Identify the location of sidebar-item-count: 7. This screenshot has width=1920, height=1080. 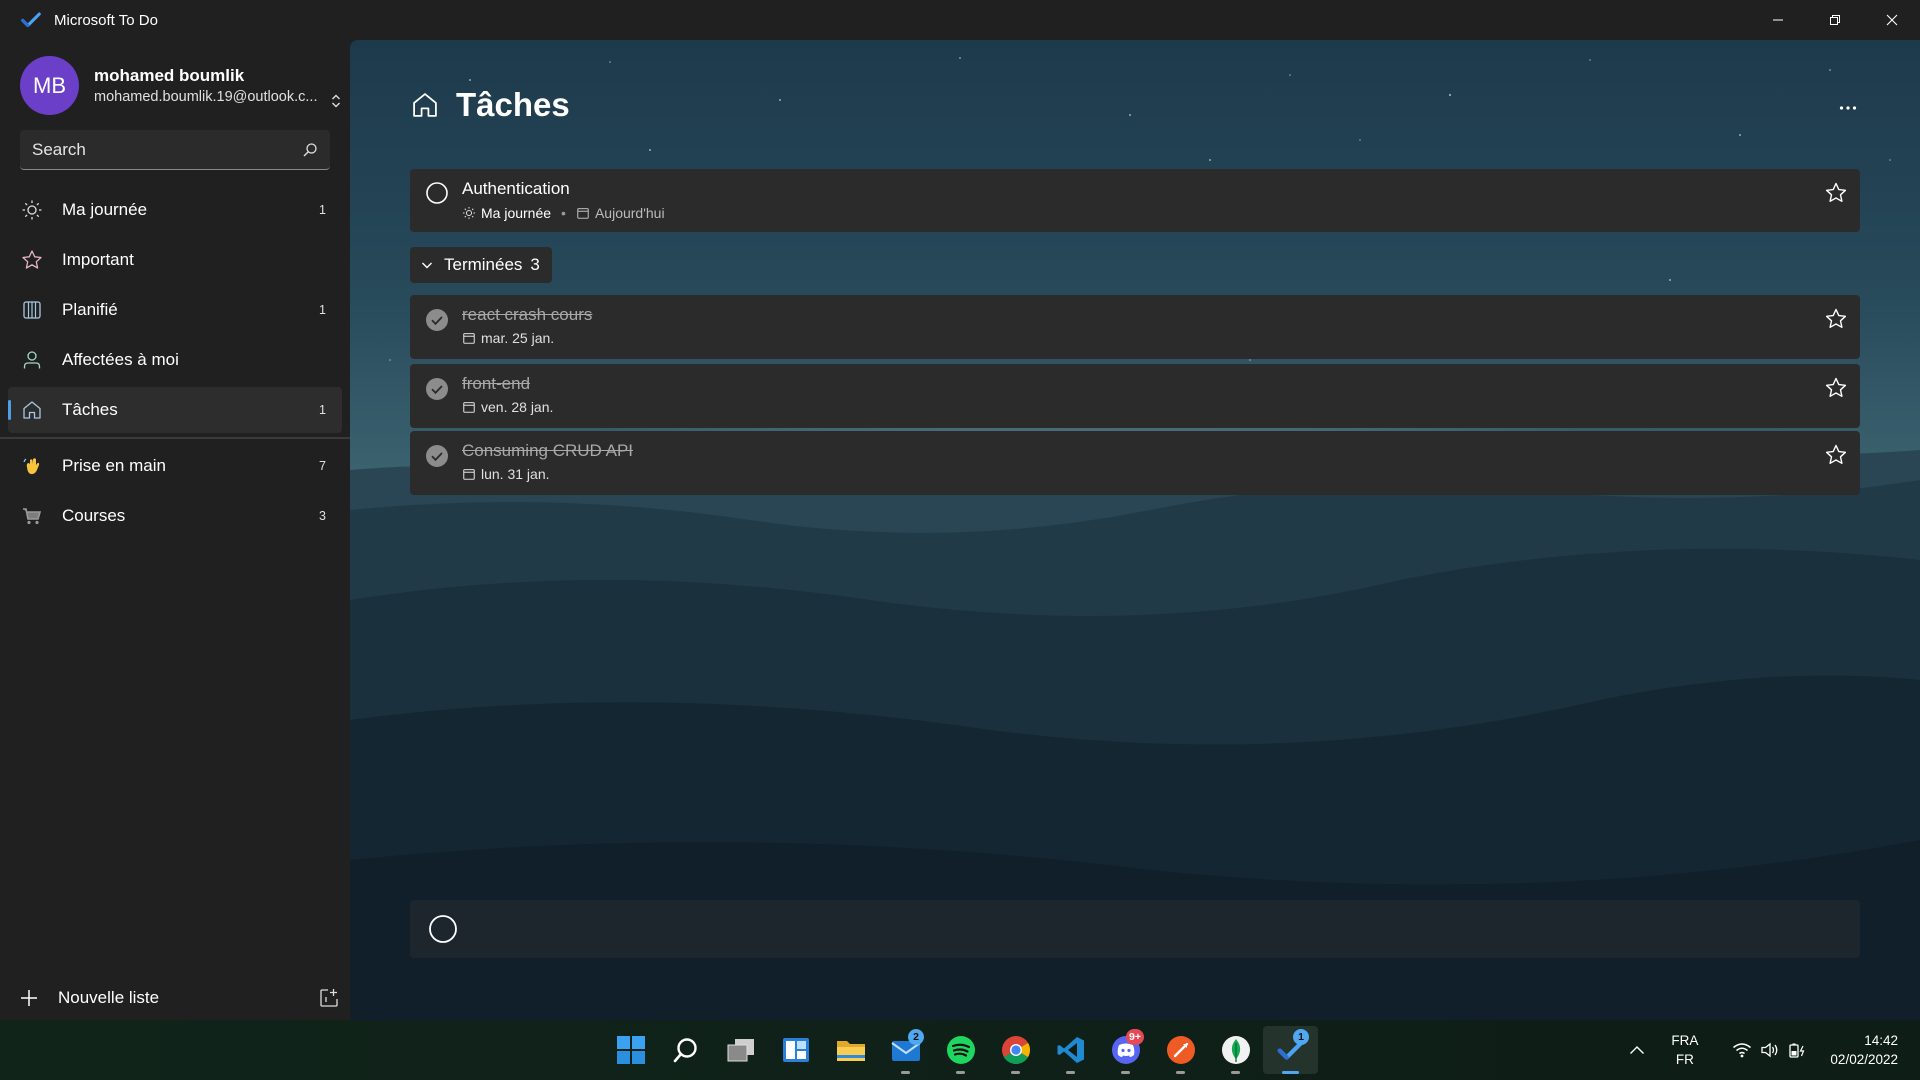
(322, 466).